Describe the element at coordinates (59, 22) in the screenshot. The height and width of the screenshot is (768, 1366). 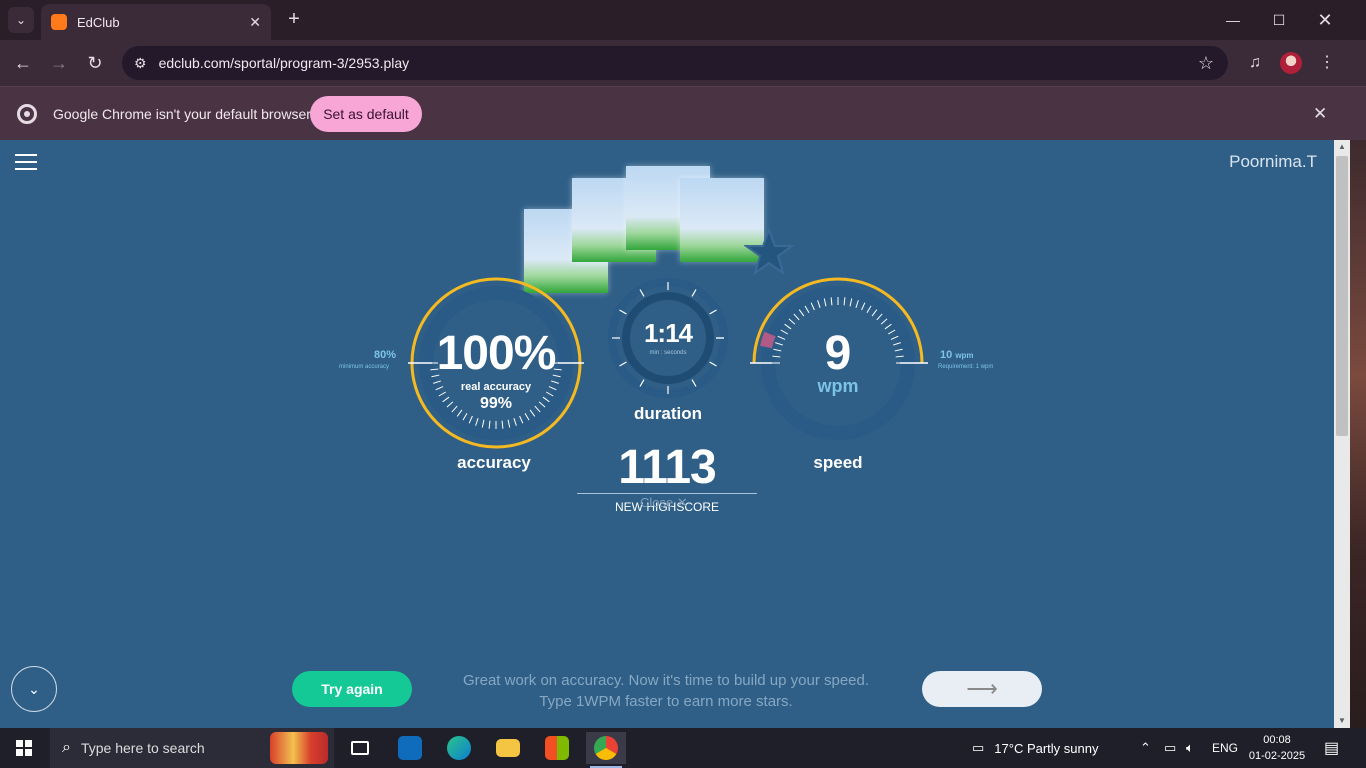
I see `edclub-favicon-icon` at that location.